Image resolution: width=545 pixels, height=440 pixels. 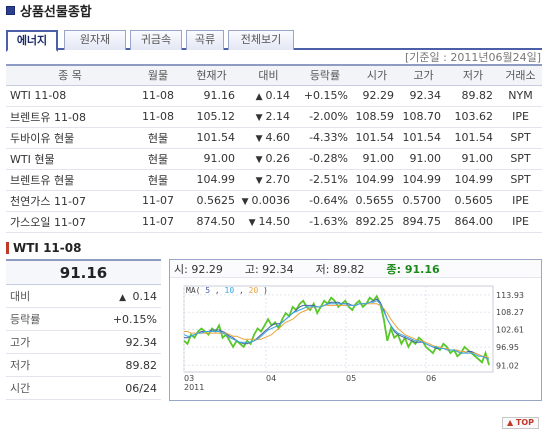 I want to click on cell-price: 91.16, so click(x=211, y=96).